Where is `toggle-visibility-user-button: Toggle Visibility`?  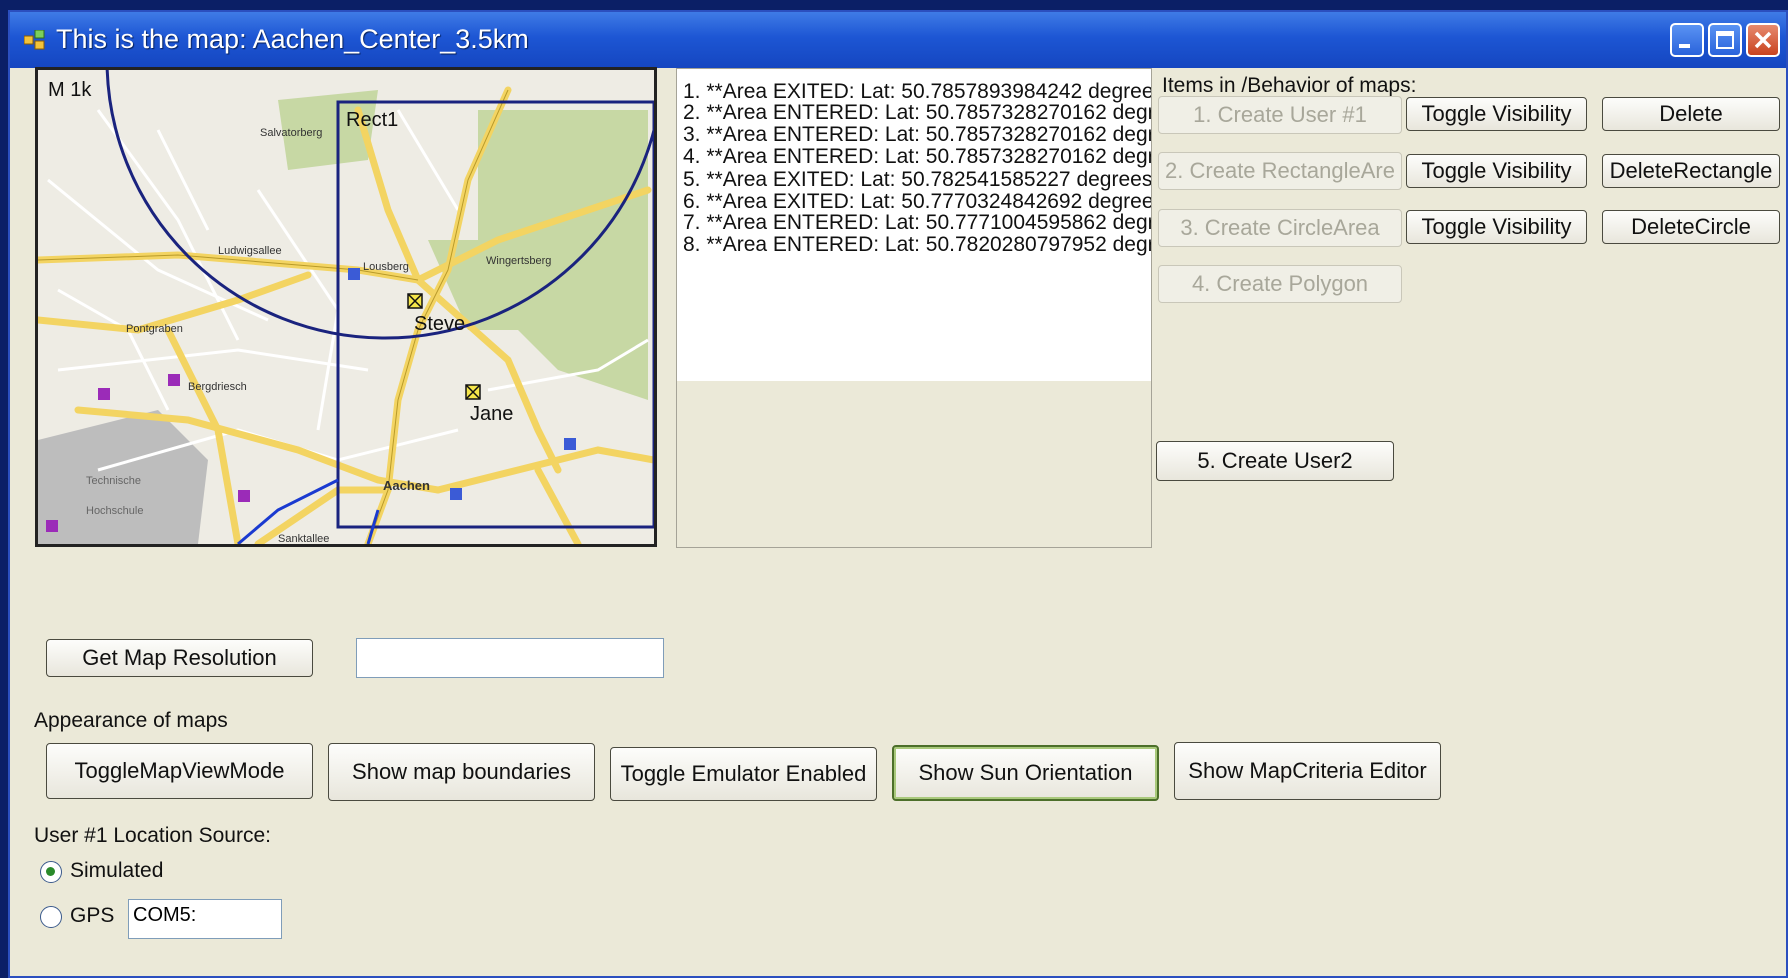 toggle-visibility-user-button: Toggle Visibility is located at coordinates (1496, 114).